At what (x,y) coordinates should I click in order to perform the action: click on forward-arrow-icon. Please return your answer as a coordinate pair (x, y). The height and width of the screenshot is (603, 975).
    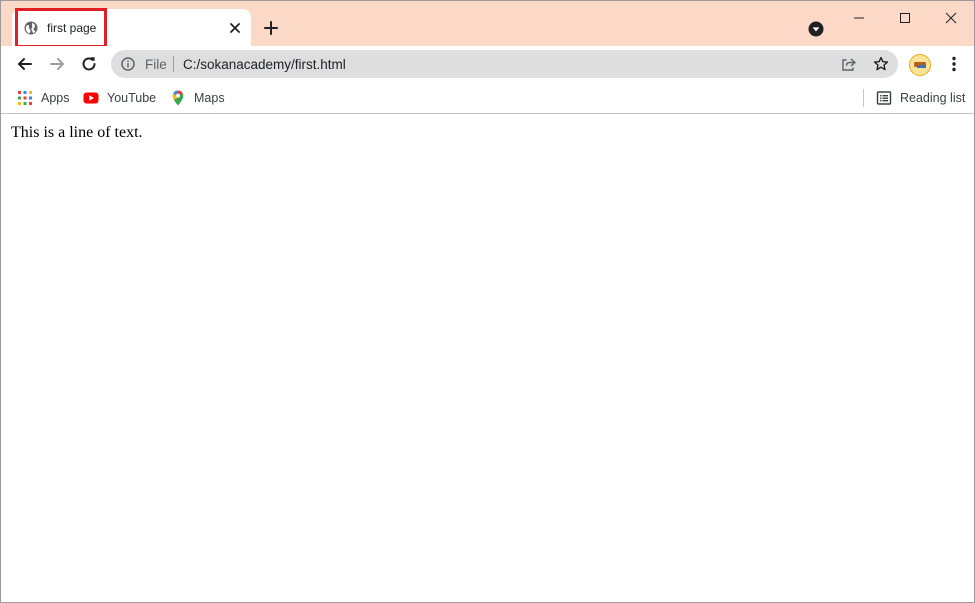
    Looking at the image, I should click on (57, 64).